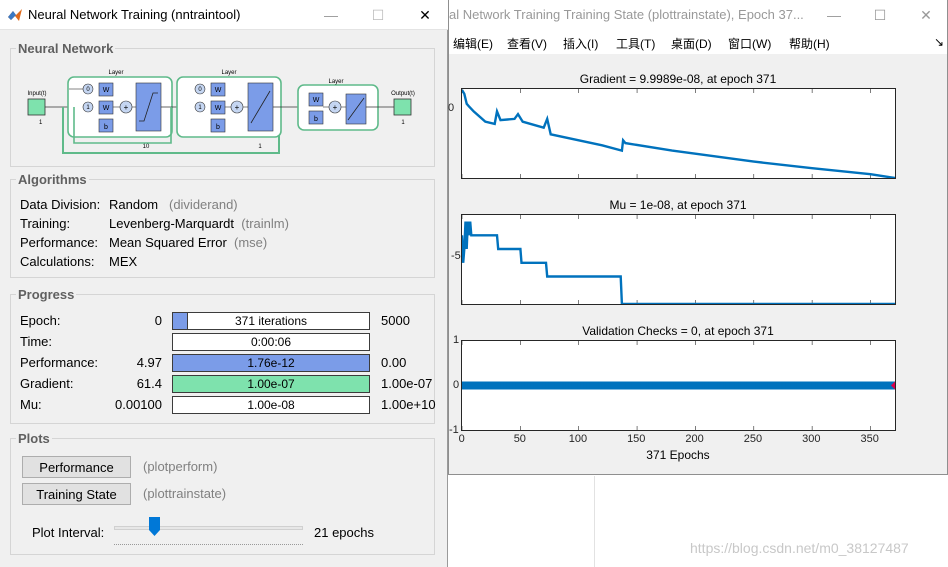 This screenshot has width=948, height=567. I want to click on progress-label: Mu:, so click(31, 404).